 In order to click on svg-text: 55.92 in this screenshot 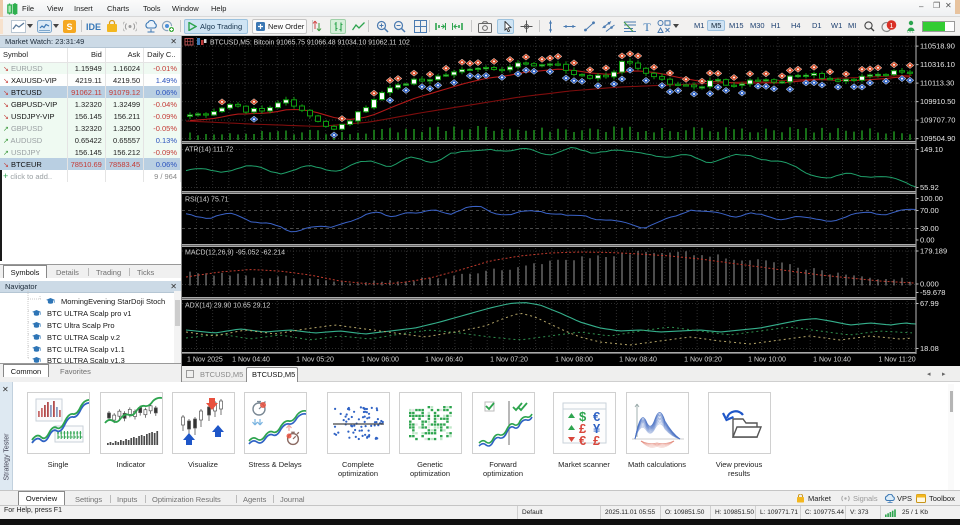, I will do `click(929, 187)`.